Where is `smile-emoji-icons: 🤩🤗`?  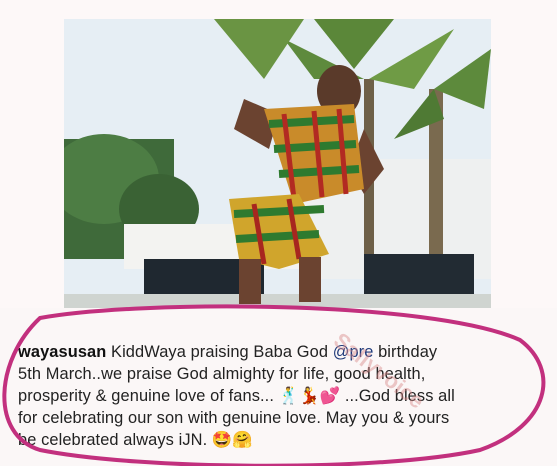 smile-emoji-icons: 🤩🤗 is located at coordinates (232, 439).